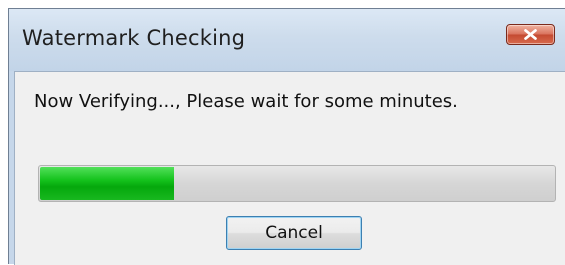  I want to click on cancel-button: Cancel, so click(294, 233).